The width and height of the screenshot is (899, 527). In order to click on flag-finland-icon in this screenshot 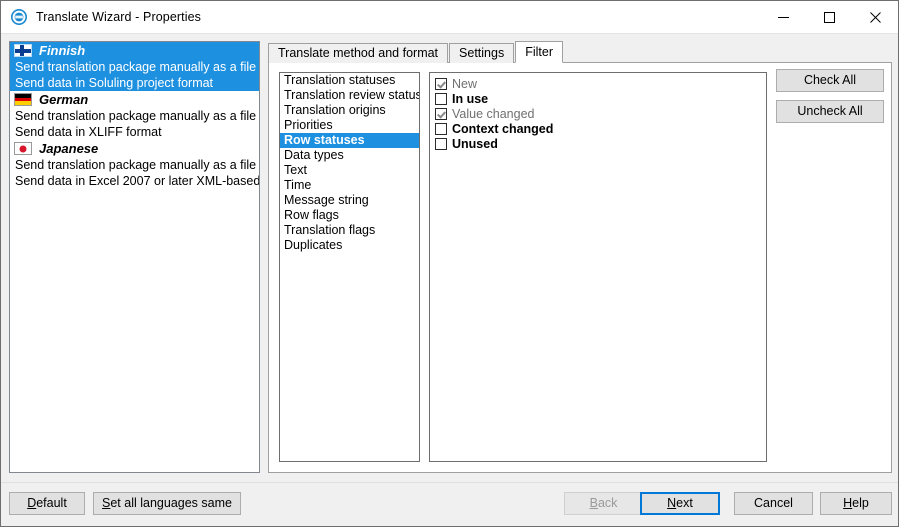, I will do `click(23, 50)`.